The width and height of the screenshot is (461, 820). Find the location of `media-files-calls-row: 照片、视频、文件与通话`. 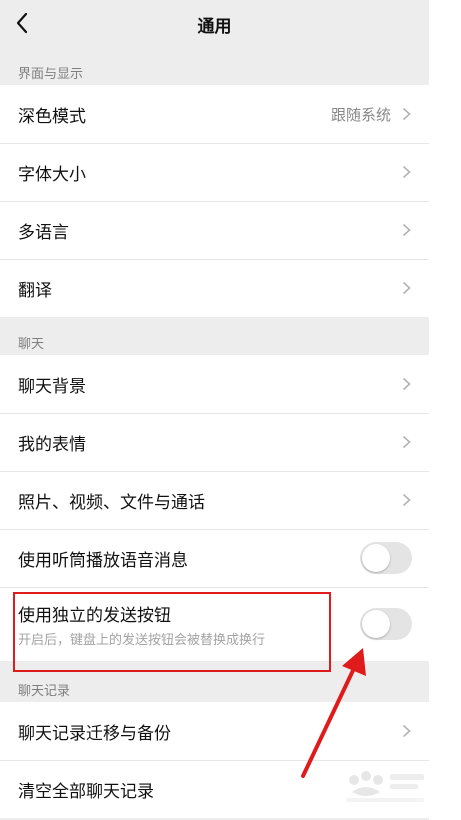

media-files-calls-row: 照片、视频、文件与通话 is located at coordinates (214, 500).